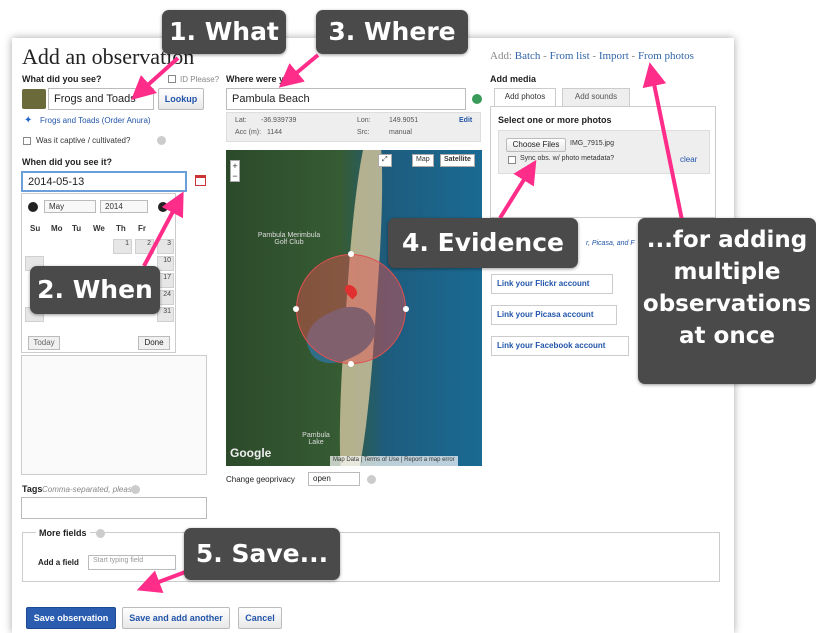 The image size is (816, 633). Describe the element at coordinates (235, 171) in the screenshot. I see `zoom-control: + −` at that location.